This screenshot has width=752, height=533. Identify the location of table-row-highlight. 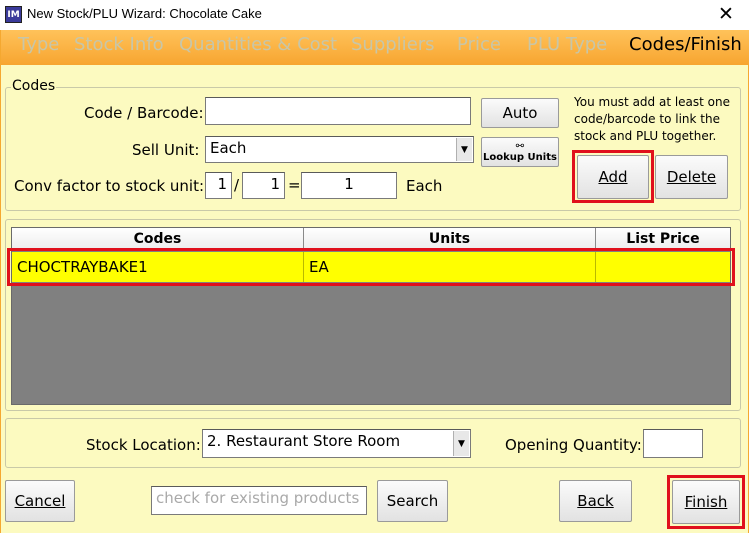
(371, 267).